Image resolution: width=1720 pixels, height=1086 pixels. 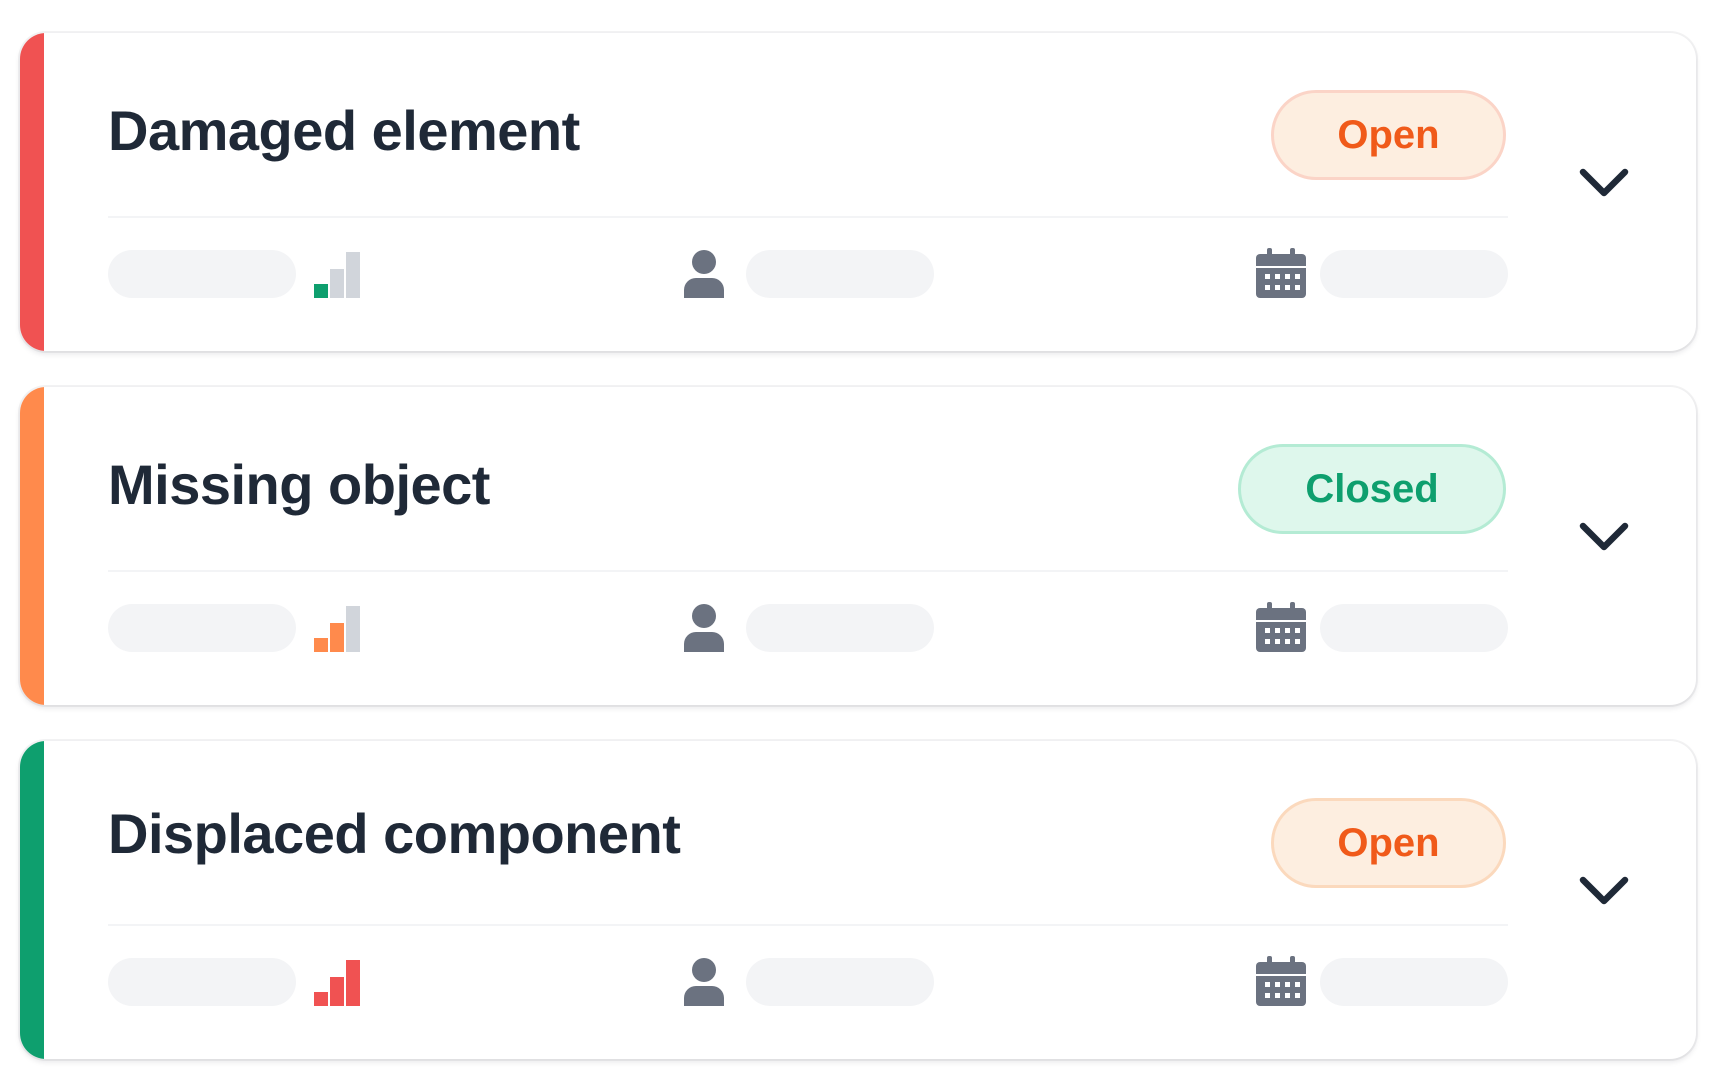 I want to click on status-badge: Closed, so click(x=1372, y=489).